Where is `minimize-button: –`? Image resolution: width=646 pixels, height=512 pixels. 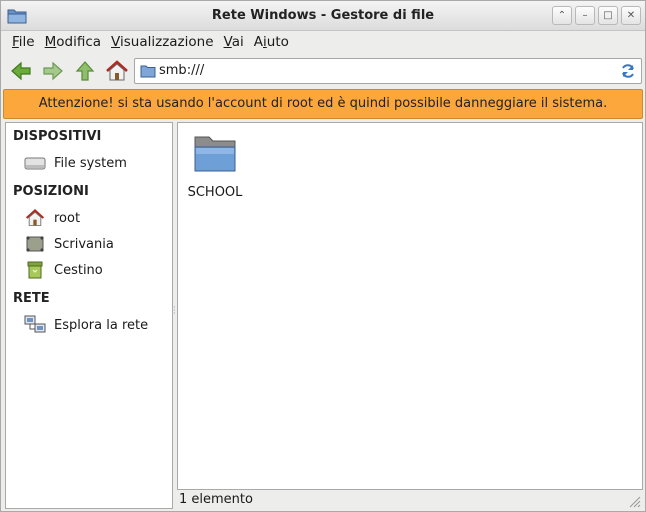 minimize-button: – is located at coordinates (585, 15).